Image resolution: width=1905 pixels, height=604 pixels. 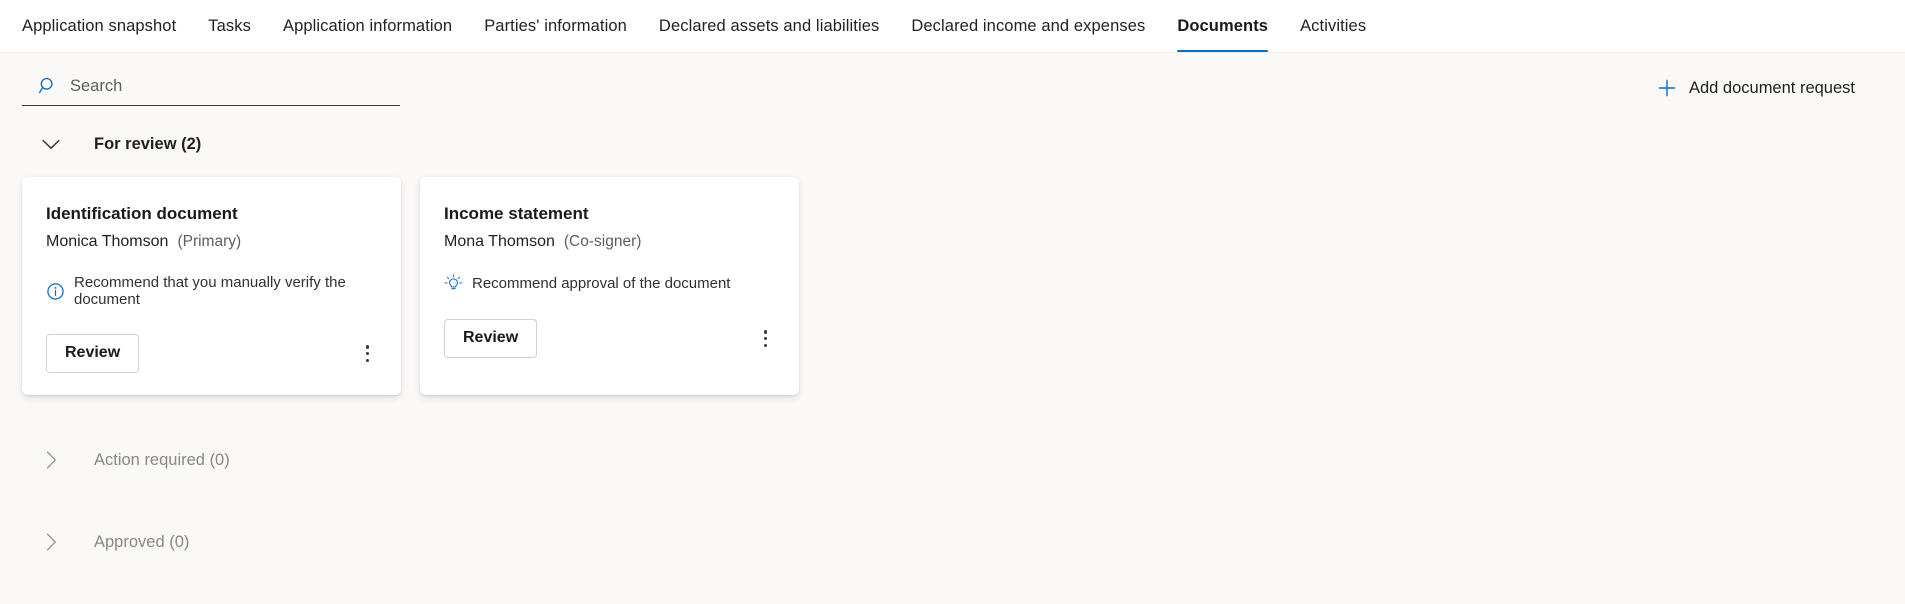 I want to click on tab-label: Declared assets and liabilities, so click(x=769, y=25).